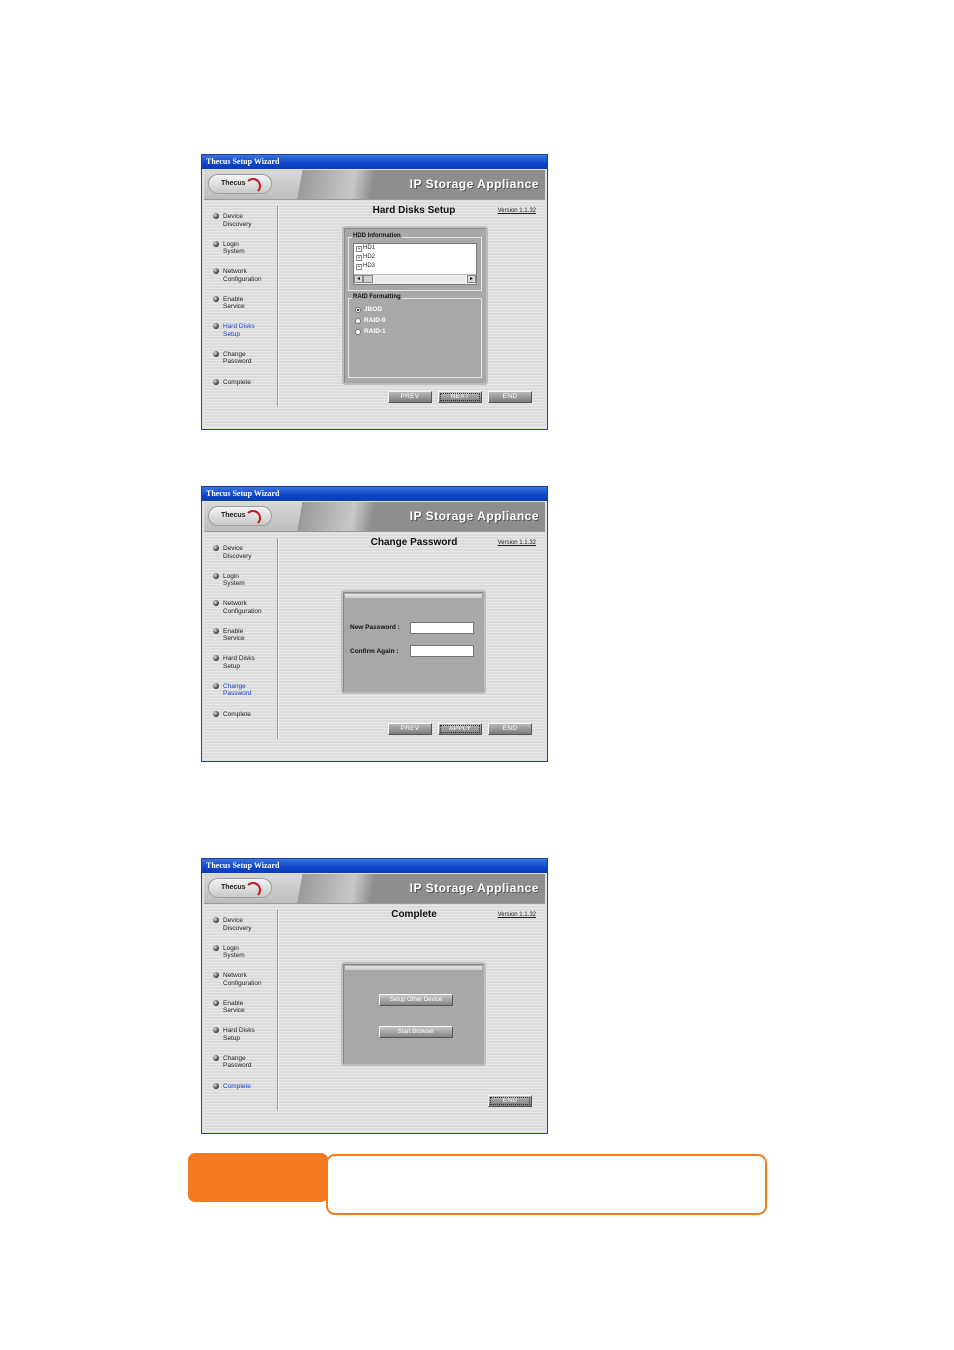 This screenshot has height=1350, width=954. Describe the element at coordinates (471, 279) in the screenshot. I see `scroll-right-icon: ▸` at that location.